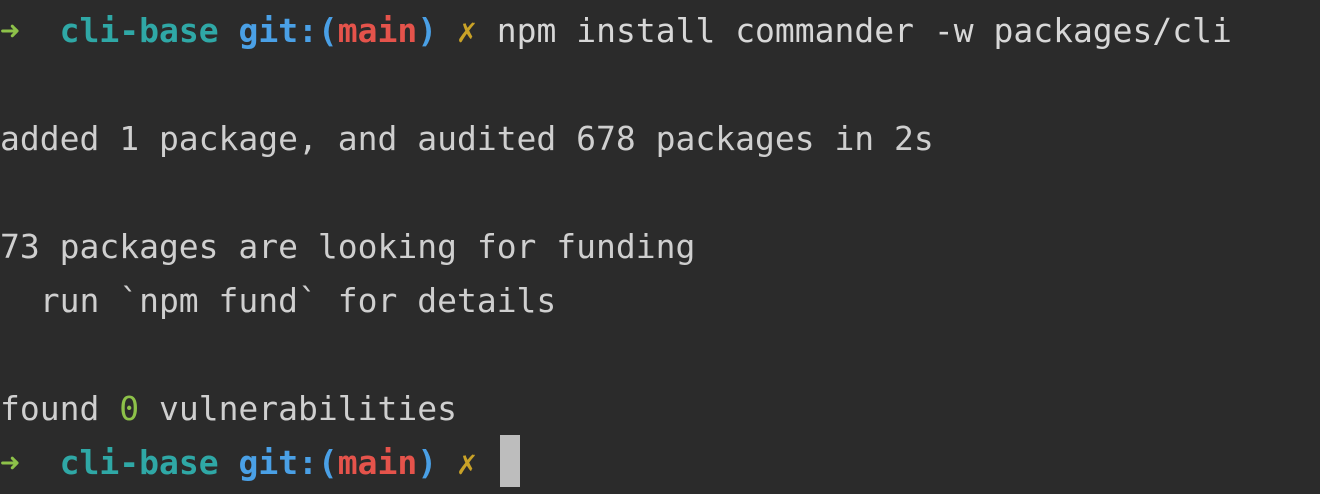 Image resolution: width=1320 pixels, height=494 pixels. I want to click on prompt-line-2: ➜ cli-base git:(main) ✗, so click(238, 463).